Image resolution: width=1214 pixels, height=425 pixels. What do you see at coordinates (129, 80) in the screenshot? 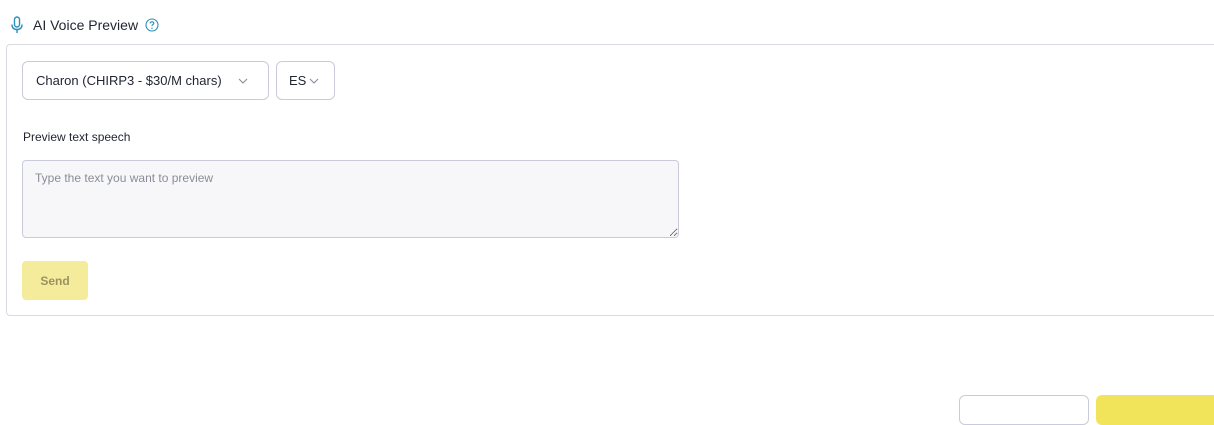
I see `voice-select-value: Charon (CHIRP3 - $30/M chars)` at bounding box center [129, 80].